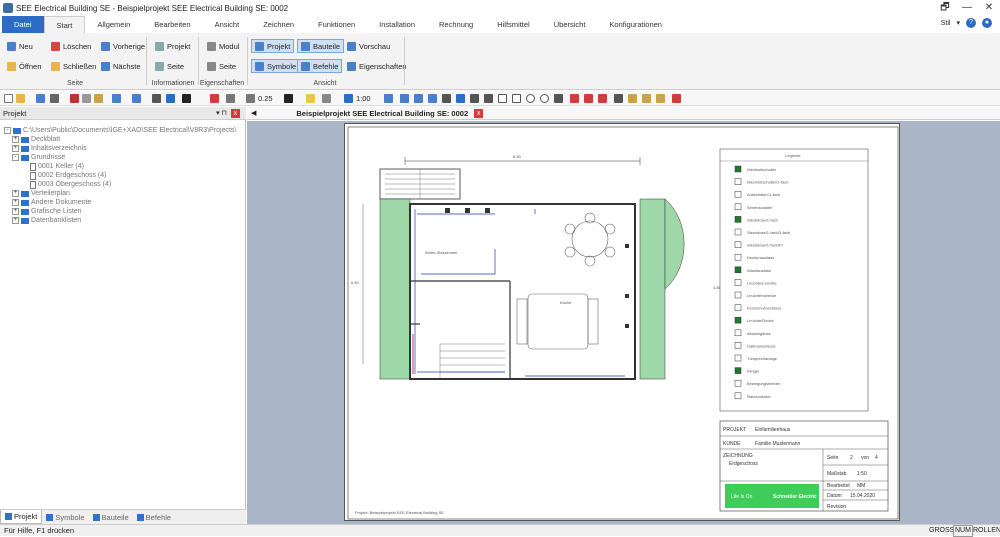  I want to click on view-project-toggle: Projekt, so click(273, 46).